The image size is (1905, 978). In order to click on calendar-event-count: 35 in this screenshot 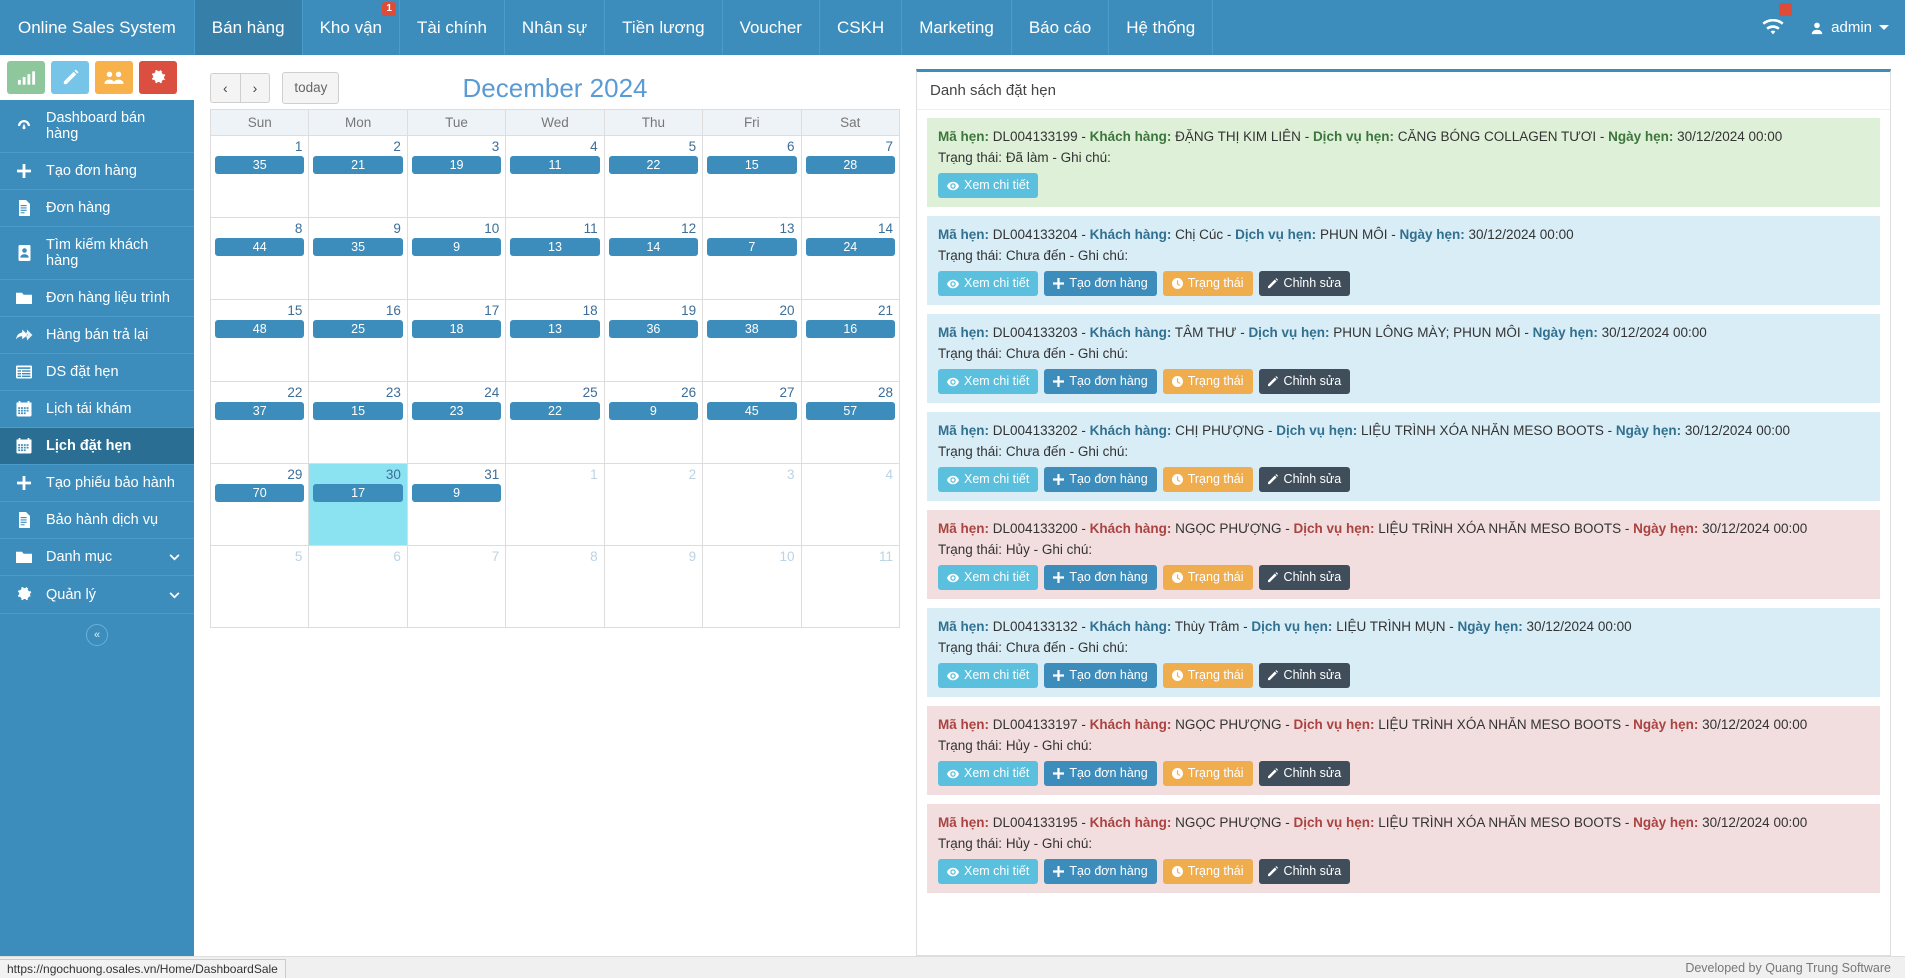, I will do `click(259, 165)`.